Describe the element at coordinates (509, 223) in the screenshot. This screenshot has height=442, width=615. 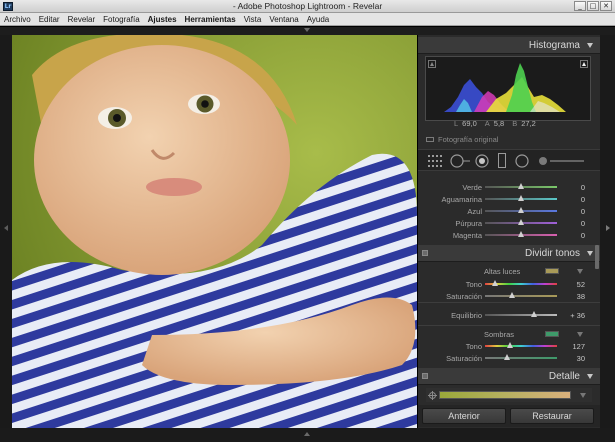
I see `hsl-row-purpura: Púrpura 0` at that location.